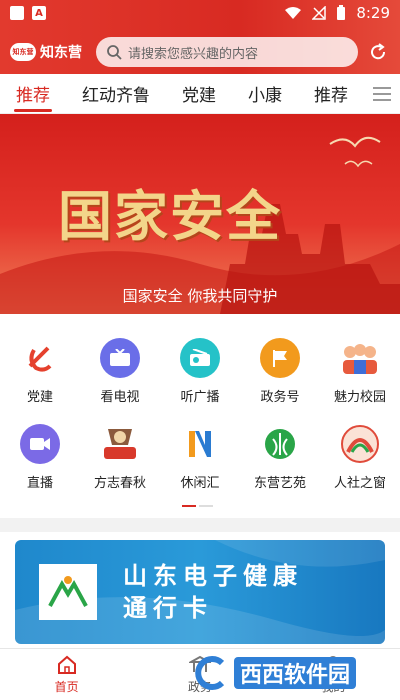  What do you see at coordinates (61, 53) in the screenshot?
I see `logo-text: 知东营` at bounding box center [61, 53].